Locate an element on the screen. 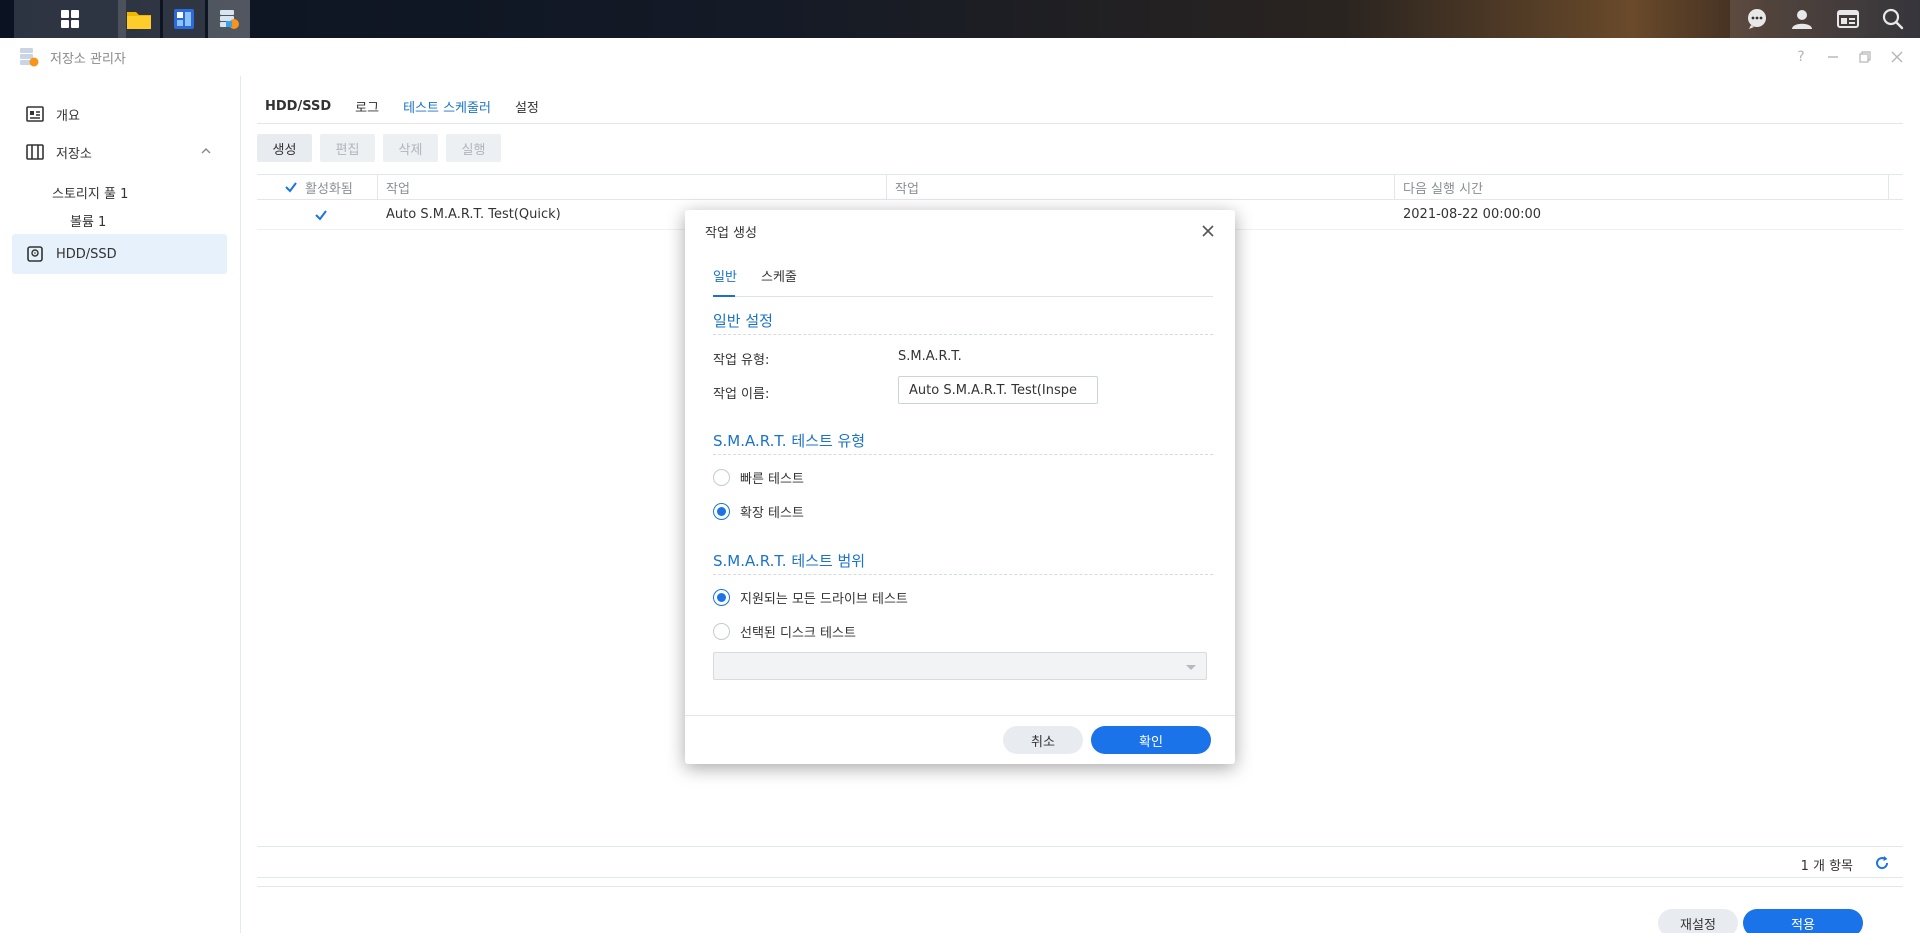 The image size is (1920, 933). restore-button is located at coordinates (1865, 57).